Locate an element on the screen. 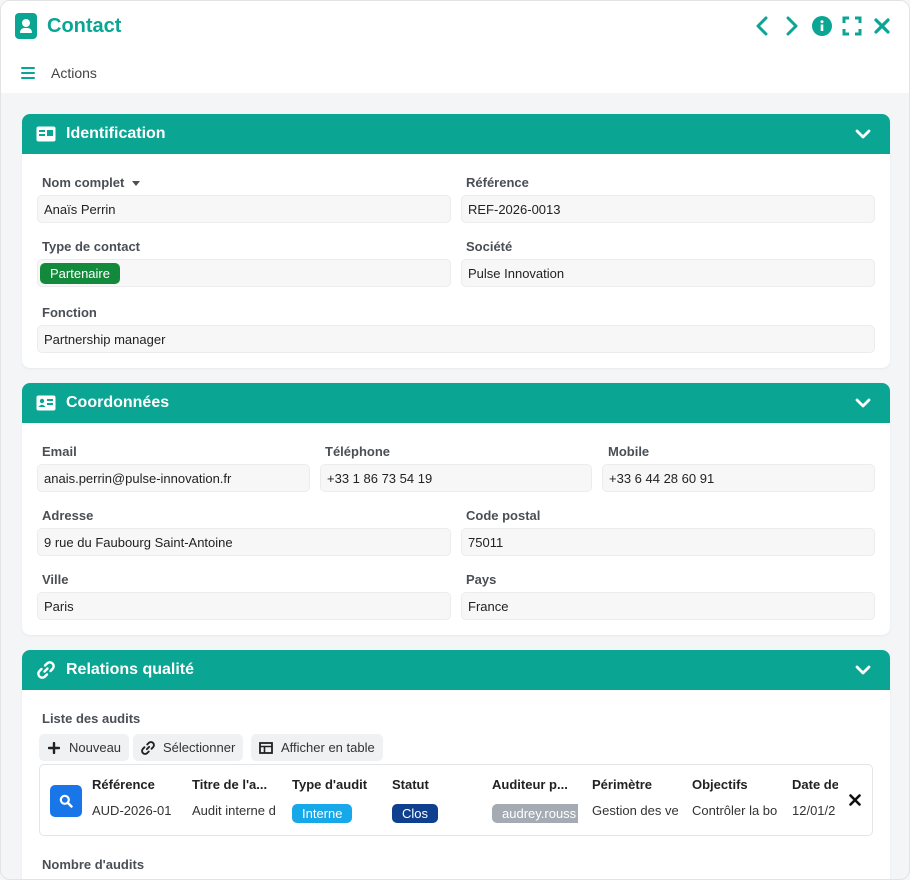 Image resolution: width=910 pixels, height=880 pixels. statut-badge: Clos is located at coordinates (415, 813).